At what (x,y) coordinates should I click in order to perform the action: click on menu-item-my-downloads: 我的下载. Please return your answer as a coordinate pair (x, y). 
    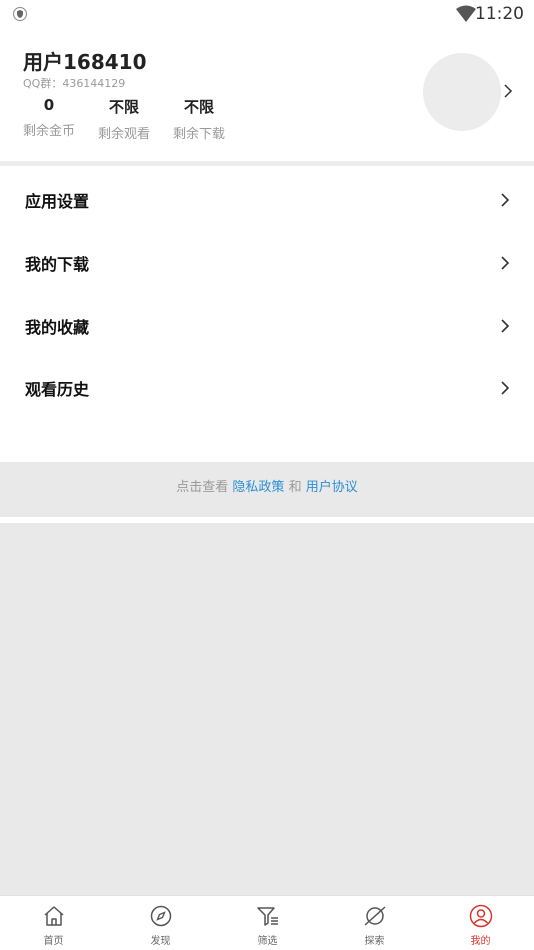
    Looking at the image, I should click on (267, 262).